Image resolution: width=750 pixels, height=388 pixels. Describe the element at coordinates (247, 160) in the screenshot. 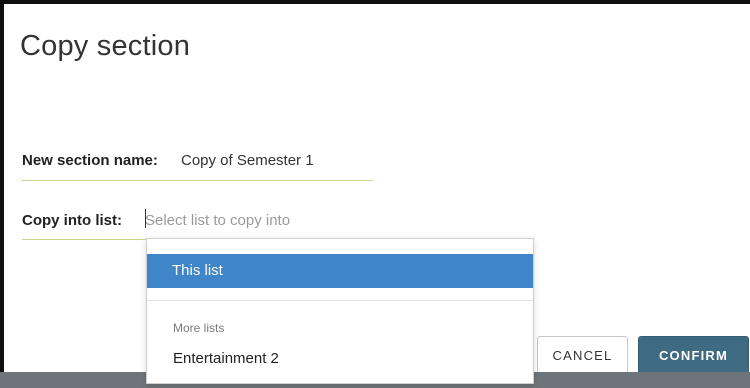

I see `section-name-field: Copy of Semester 1` at that location.